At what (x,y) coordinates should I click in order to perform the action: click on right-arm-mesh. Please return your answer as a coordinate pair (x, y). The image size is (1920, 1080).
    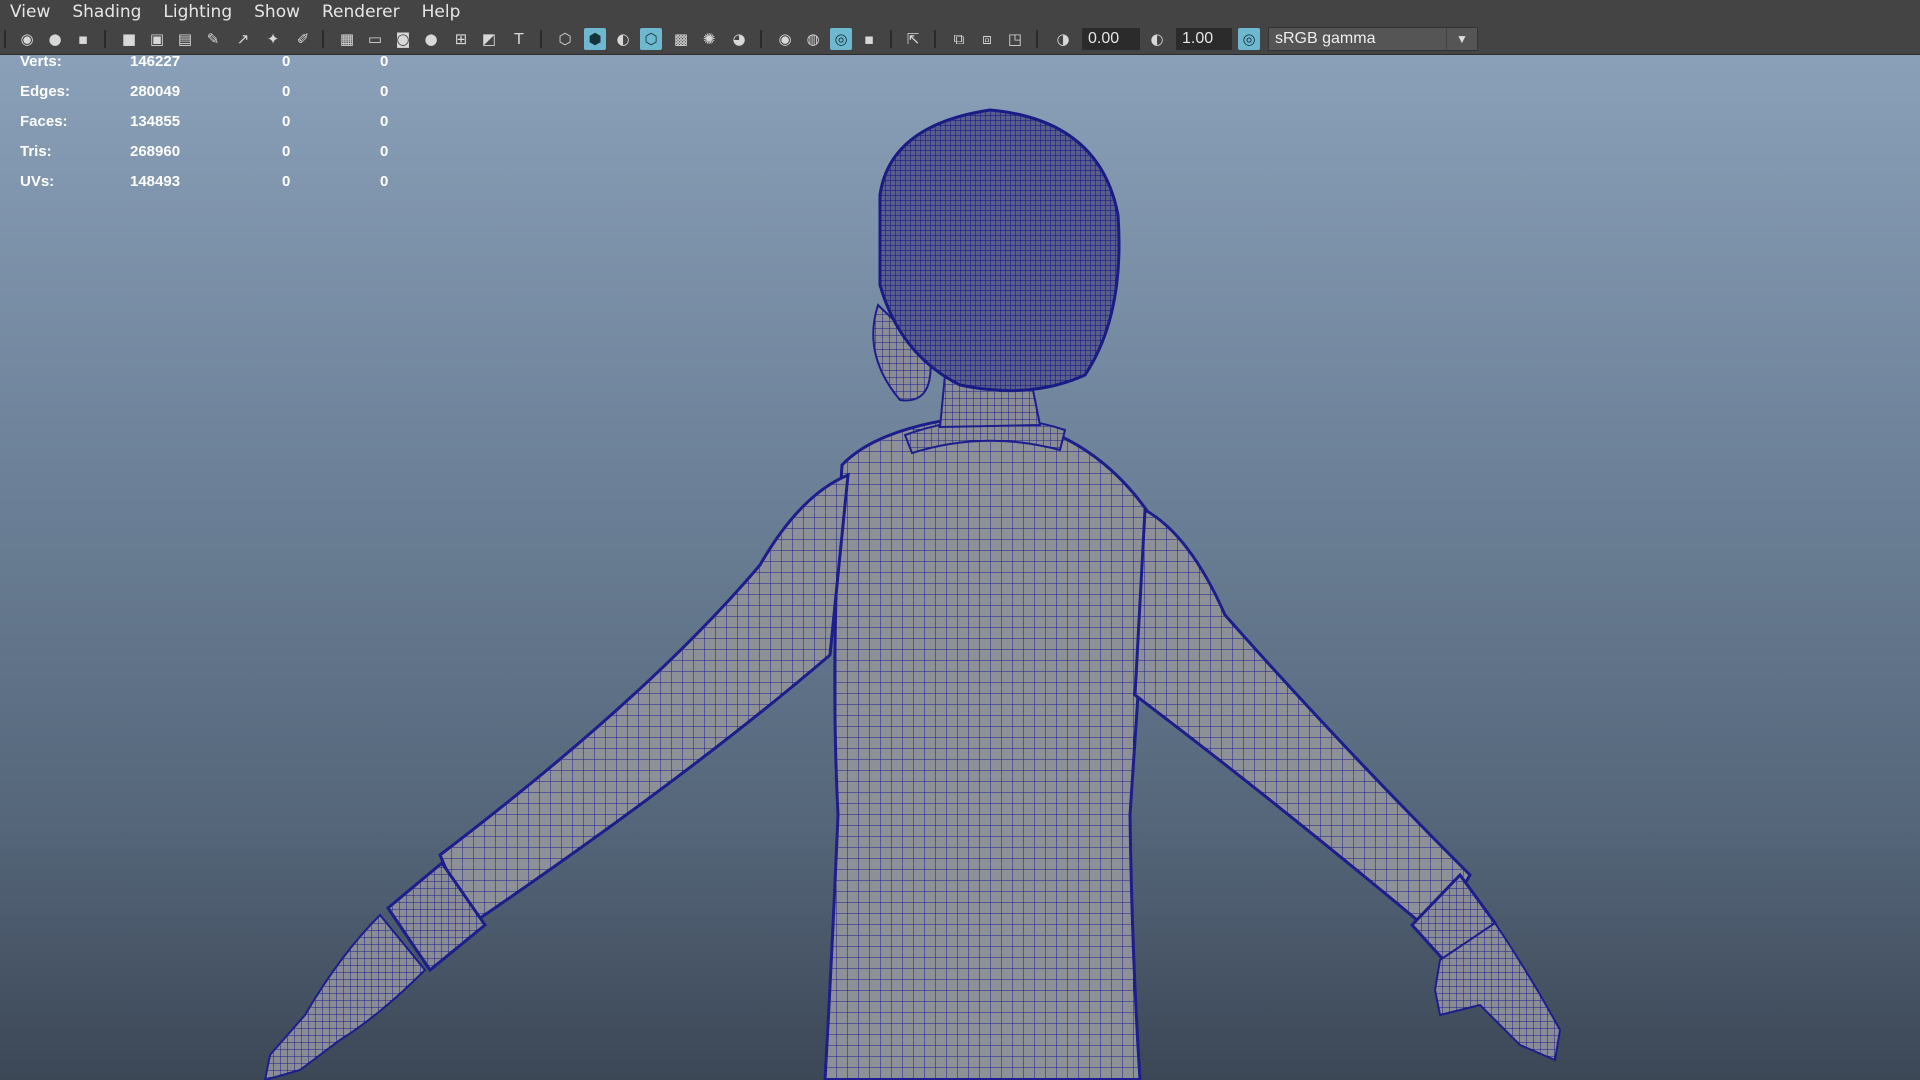
    Looking at the image, I should click on (1302, 722).